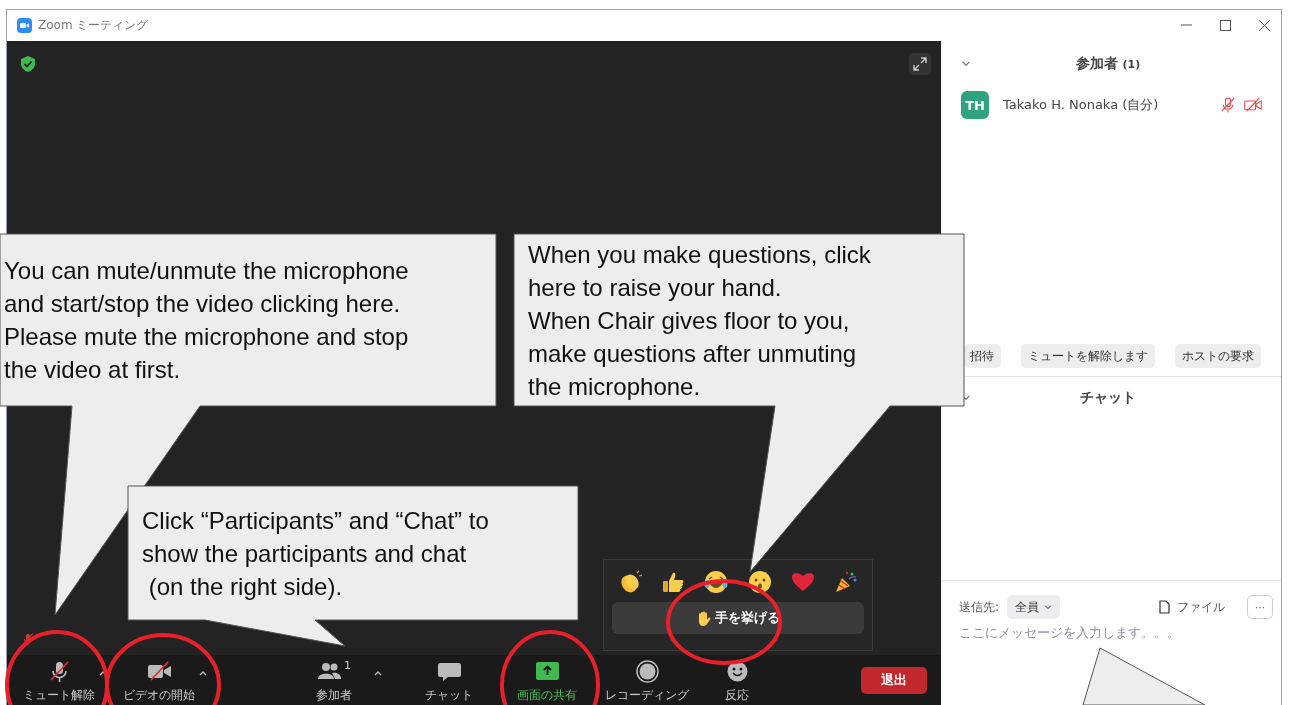 Image resolution: width=1295 pixels, height=705 pixels. Describe the element at coordinates (1192, 607) in the screenshot. I see `file-button: ファイル` at that location.